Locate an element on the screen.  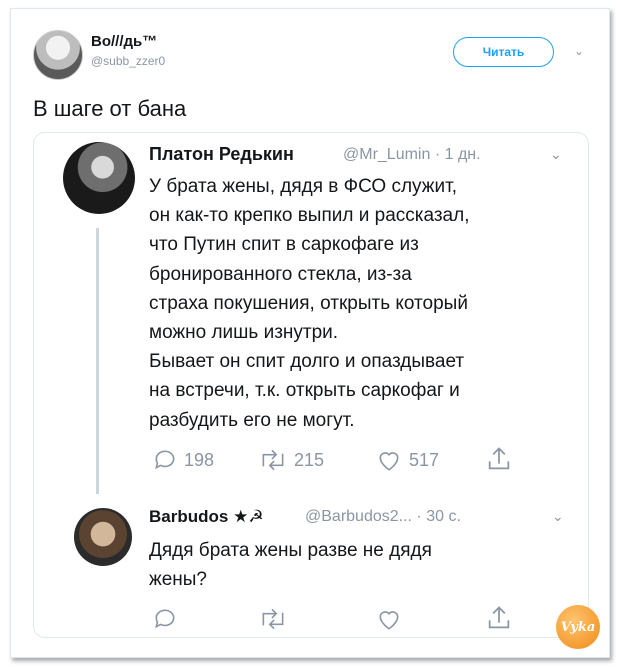
tweet-text: В шаге от бана is located at coordinates (110, 108).